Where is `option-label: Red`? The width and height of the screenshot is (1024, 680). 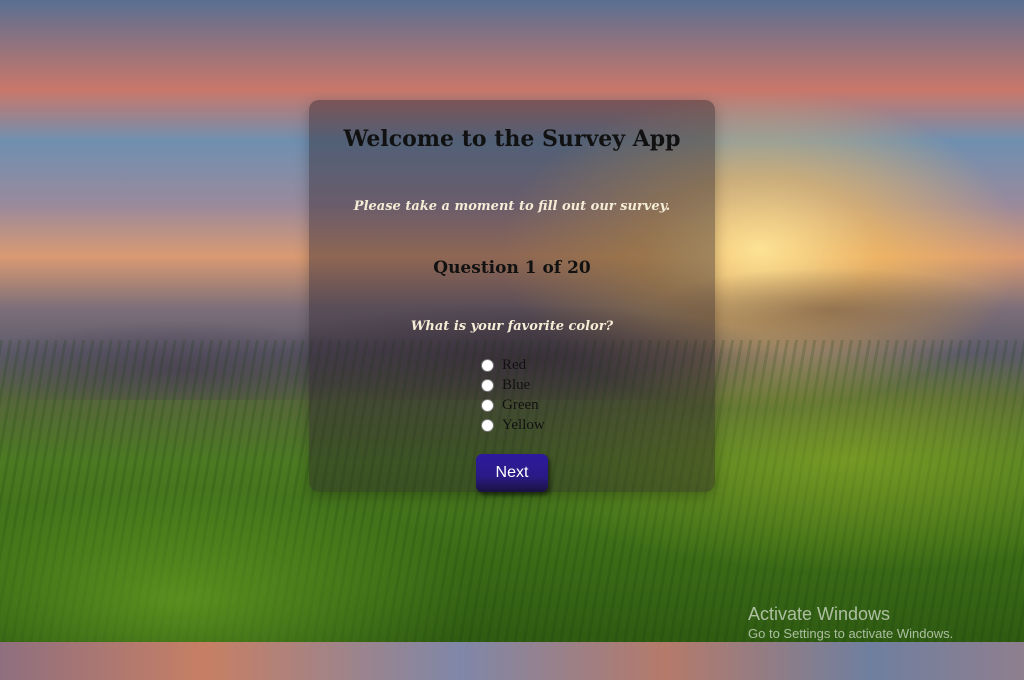 option-label: Red is located at coordinates (514, 364).